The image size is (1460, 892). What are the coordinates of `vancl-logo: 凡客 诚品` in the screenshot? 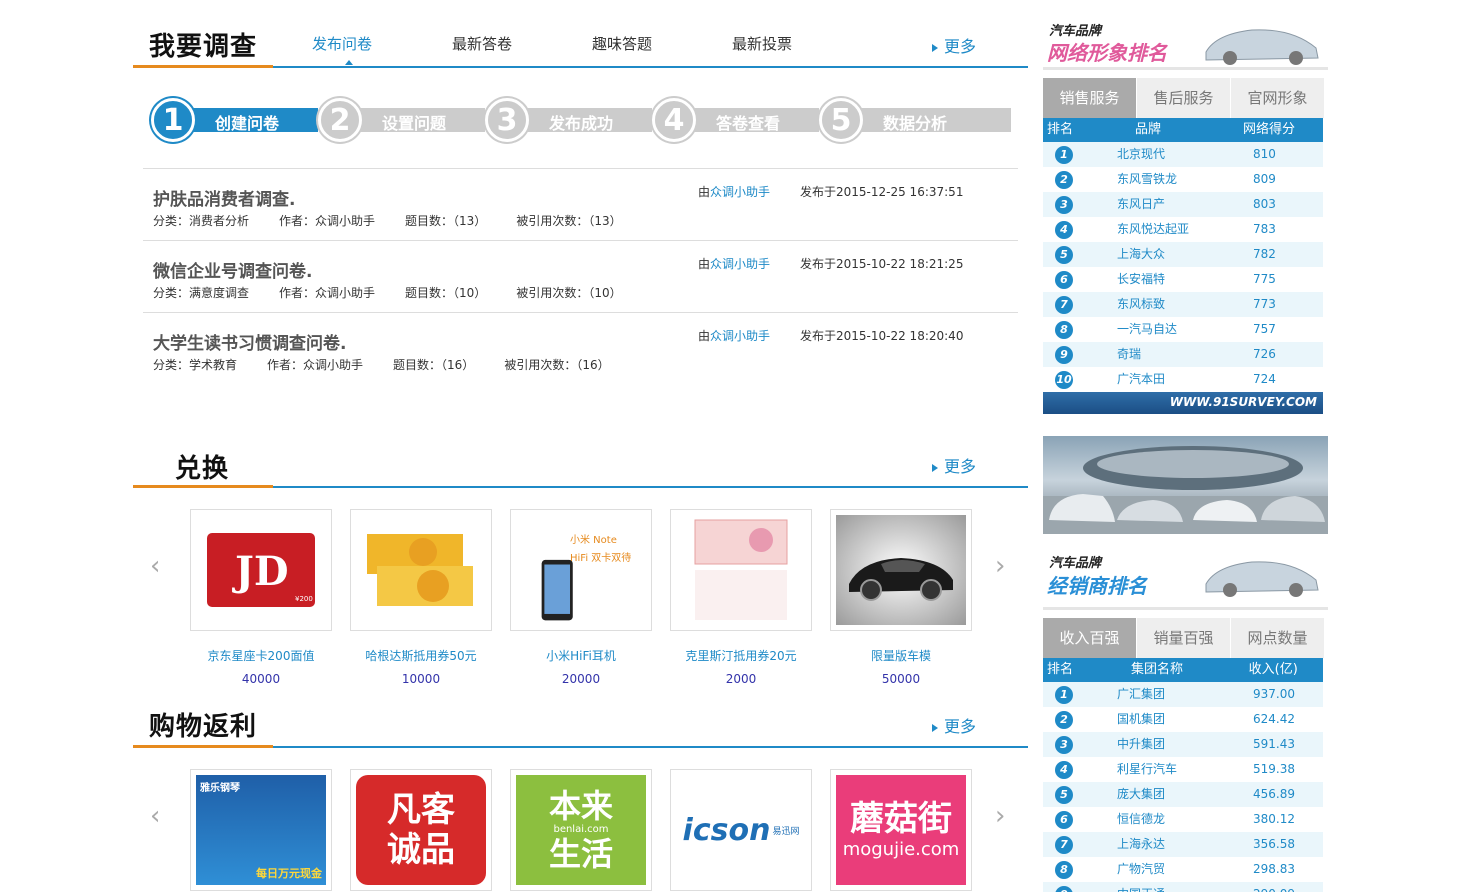 It's located at (421, 830).